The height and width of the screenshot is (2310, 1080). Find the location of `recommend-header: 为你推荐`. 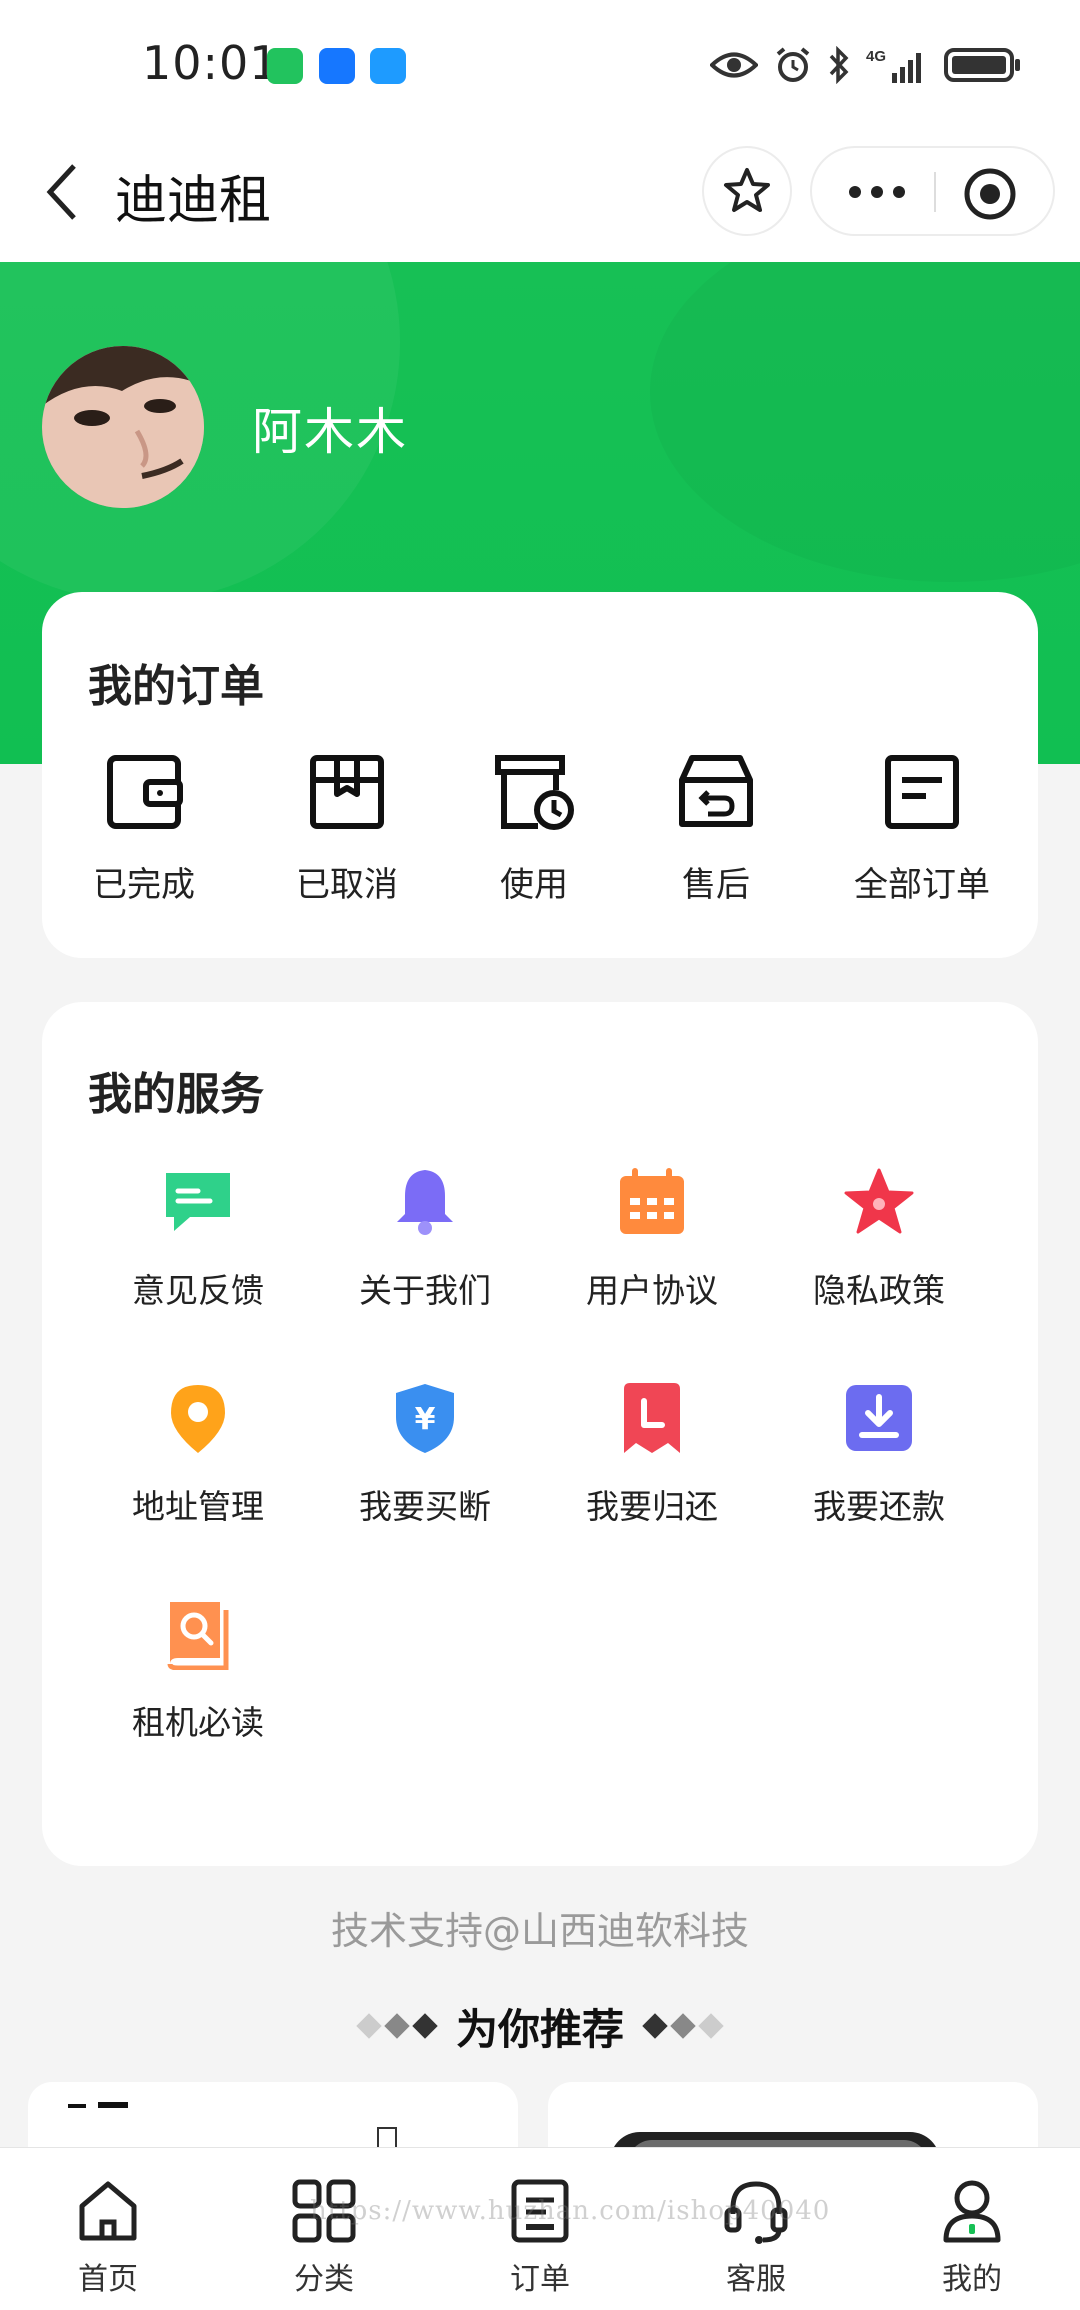

recommend-header: 为你推荐 is located at coordinates (540, 2026).